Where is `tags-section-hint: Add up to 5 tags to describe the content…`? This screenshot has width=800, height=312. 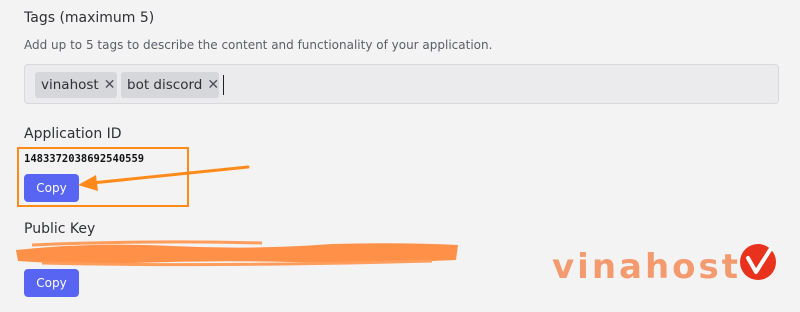 tags-section-hint: Add up to 5 tags to describe the content… is located at coordinates (258, 45).